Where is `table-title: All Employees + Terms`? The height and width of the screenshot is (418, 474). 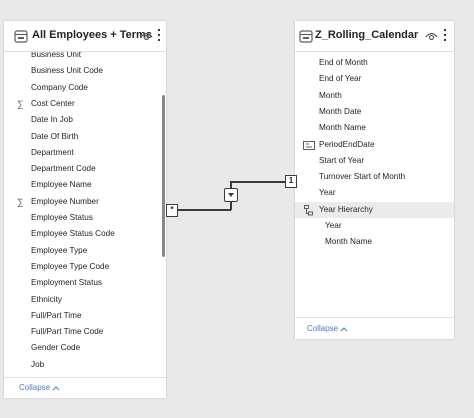 table-title: All Employees + Terms is located at coordinates (92, 35).